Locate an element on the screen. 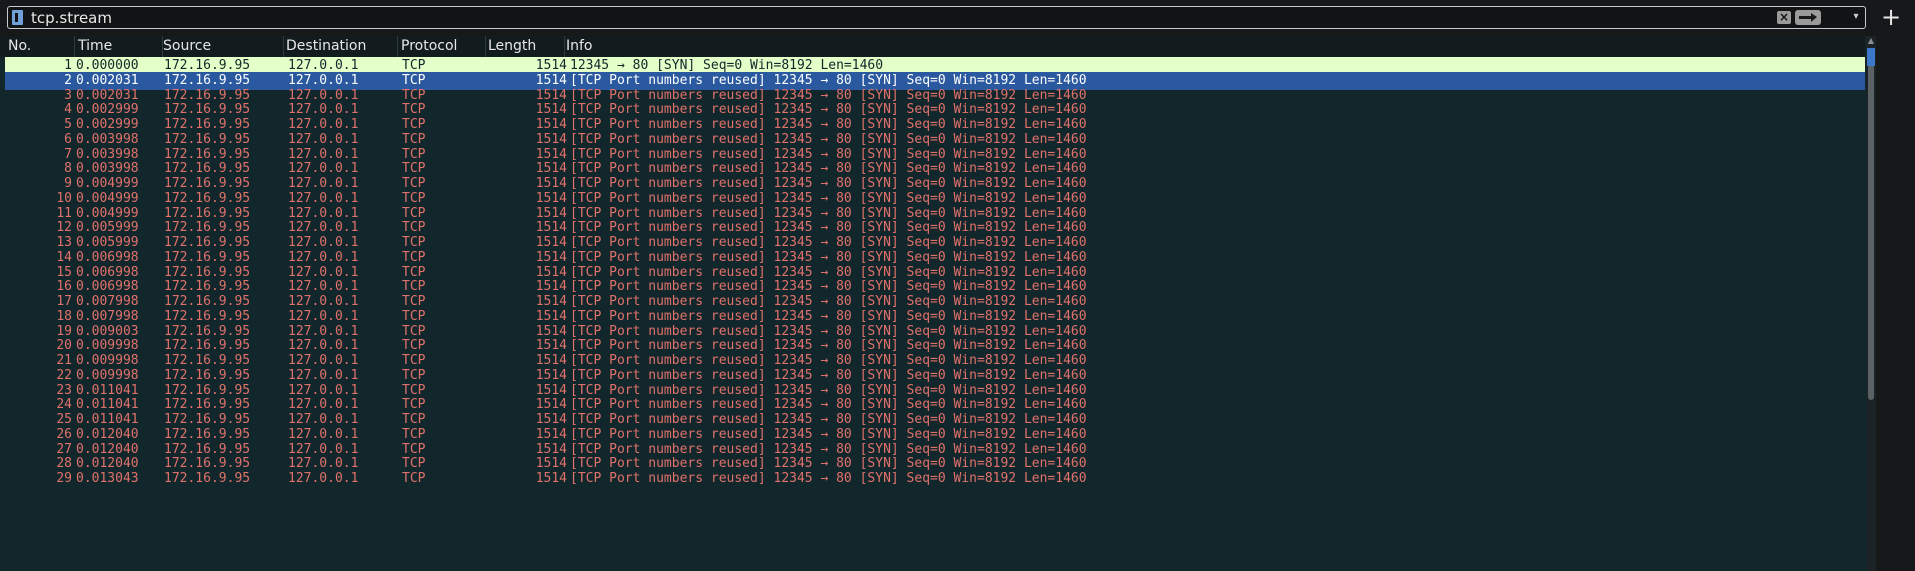  packet-time: 0.013043 is located at coordinates (107, 478).